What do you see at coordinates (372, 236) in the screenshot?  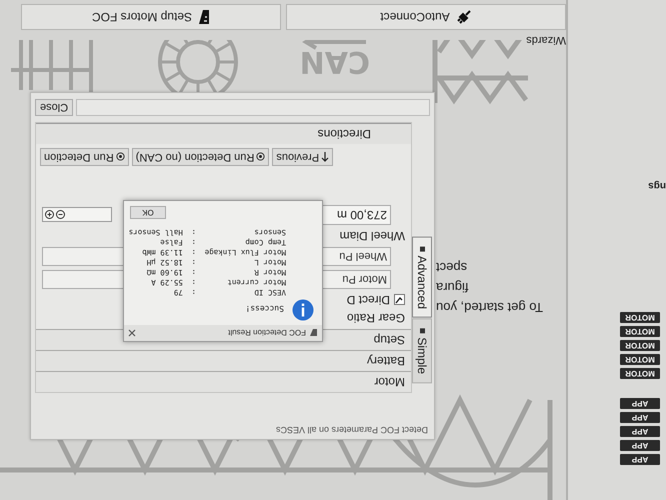 I see `field-label: Wheel Diam` at bounding box center [372, 236].